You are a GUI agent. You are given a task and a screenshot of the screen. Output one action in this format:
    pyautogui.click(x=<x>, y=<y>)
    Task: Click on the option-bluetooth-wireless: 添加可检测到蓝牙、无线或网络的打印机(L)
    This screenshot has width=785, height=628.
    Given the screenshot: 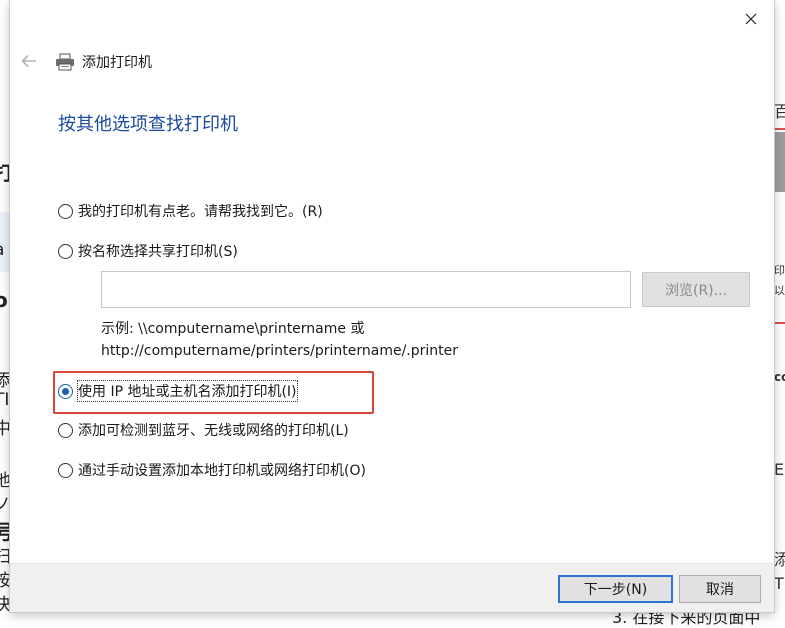 What is the action you would take?
    pyautogui.click(x=203, y=430)
    